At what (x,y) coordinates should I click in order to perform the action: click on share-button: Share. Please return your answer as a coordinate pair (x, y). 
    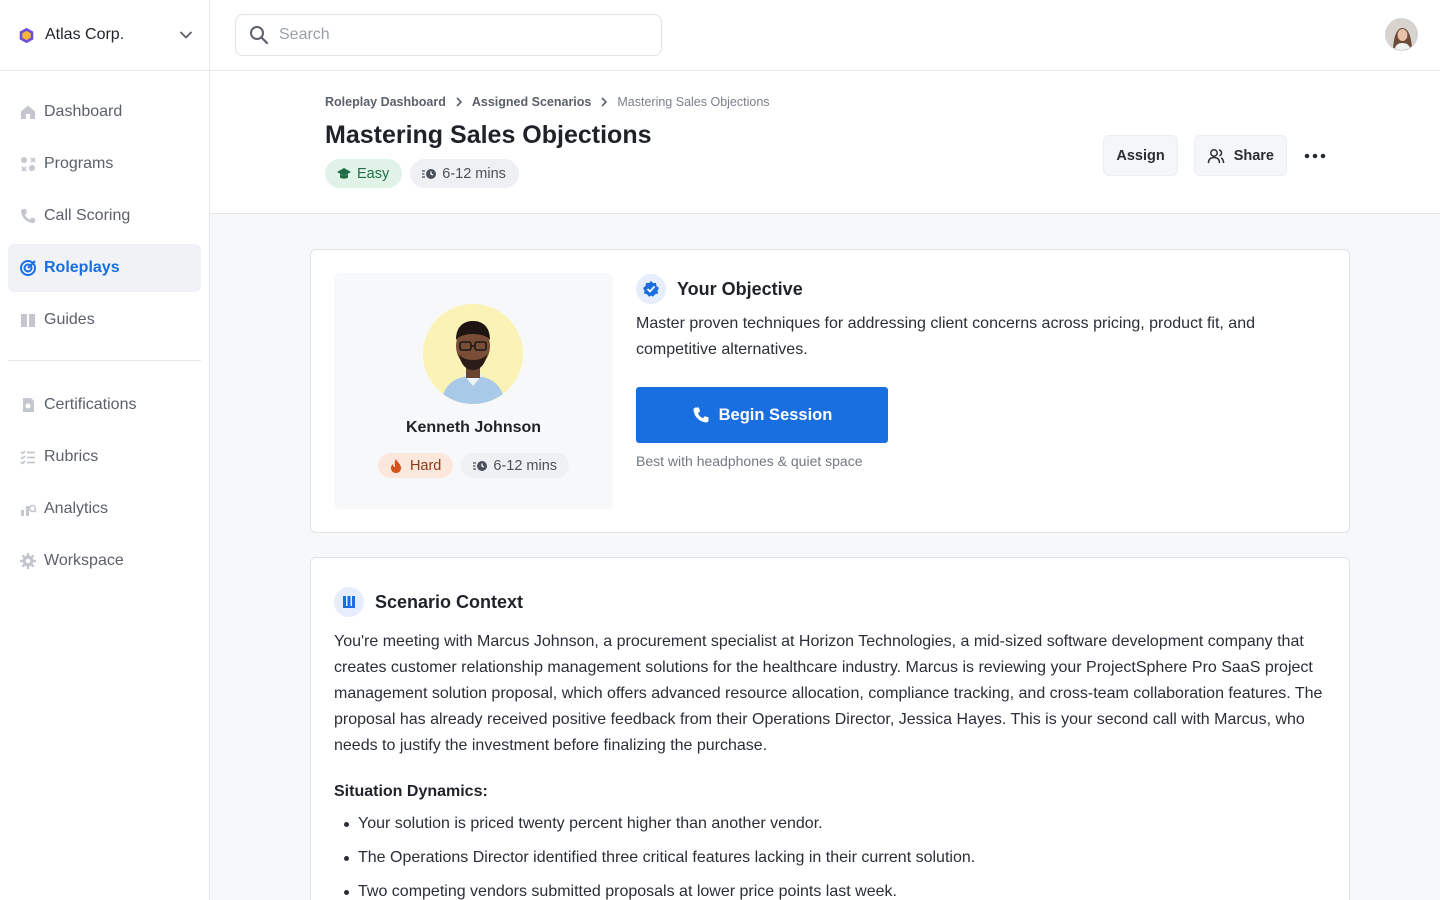
    Looking at the image, I should click on (1240, 155).